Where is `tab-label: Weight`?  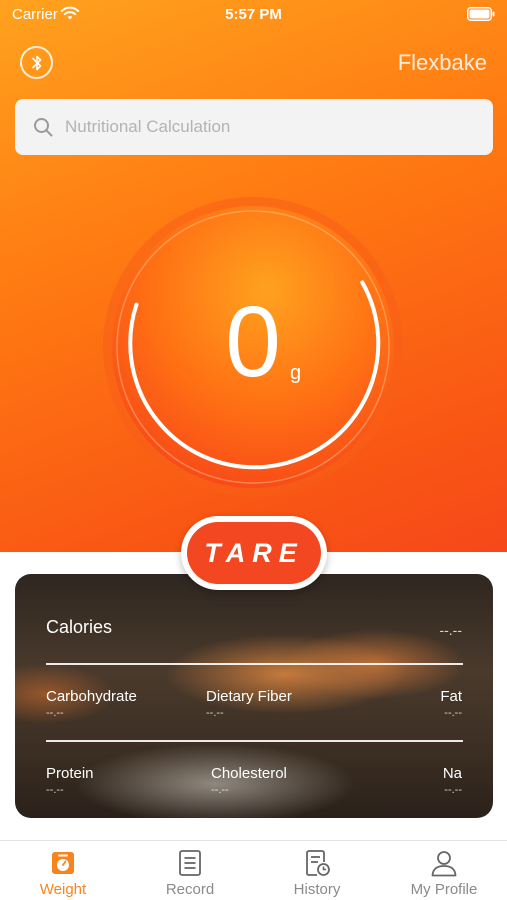 tab-label: Weight is located at coordinates (63, 889).